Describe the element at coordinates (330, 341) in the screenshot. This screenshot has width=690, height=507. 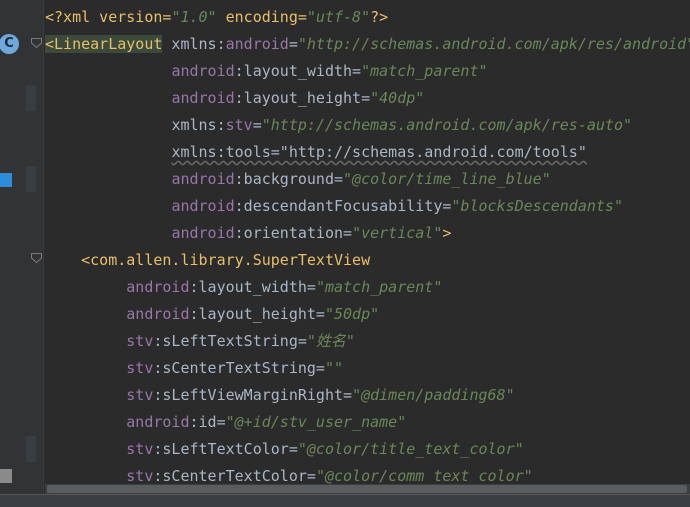
I see `code-token: "姓名"` at that location.